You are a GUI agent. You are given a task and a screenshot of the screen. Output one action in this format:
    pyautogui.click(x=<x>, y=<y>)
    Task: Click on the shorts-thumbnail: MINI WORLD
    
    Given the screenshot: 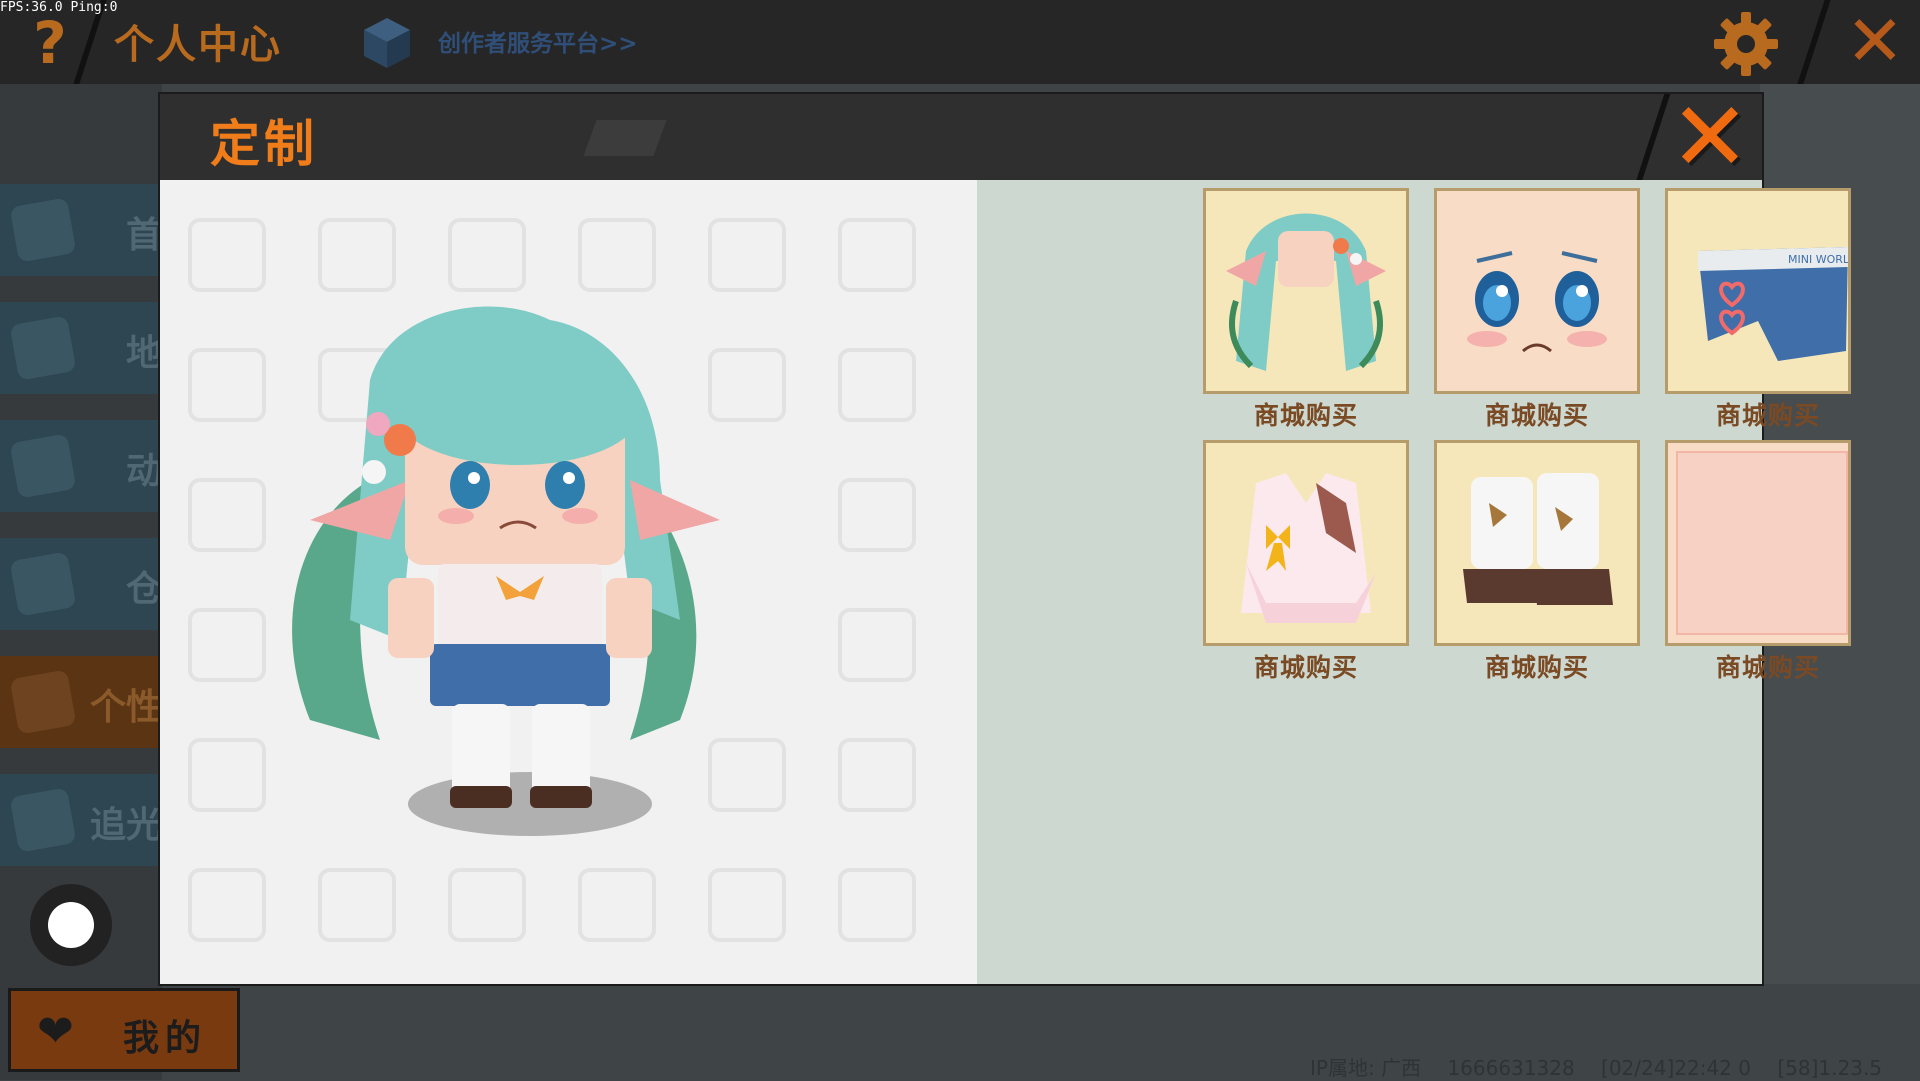 What is the action you would take?
    pyautogui.click(x=1758, y=291)
    